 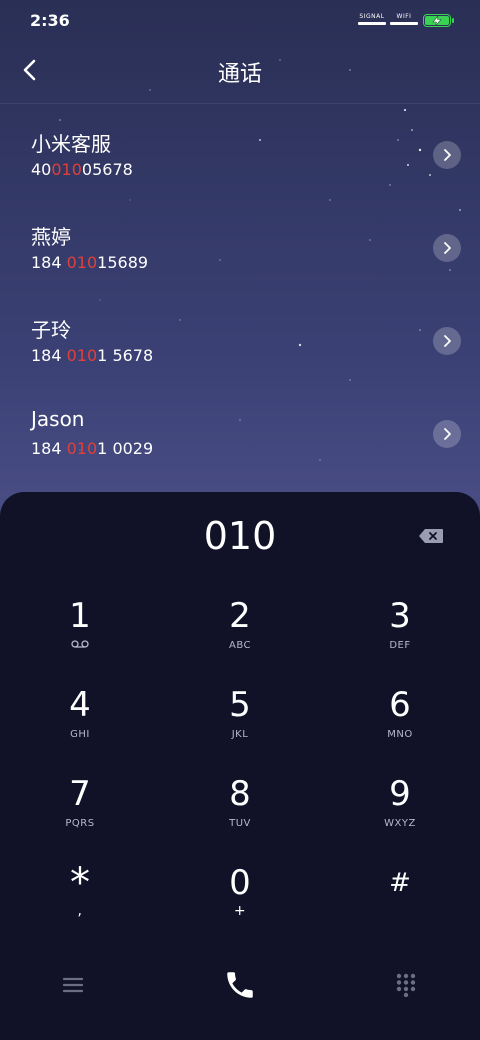 I want to click on contact-number: 184 0101 5678, so click(x=92, y=355).